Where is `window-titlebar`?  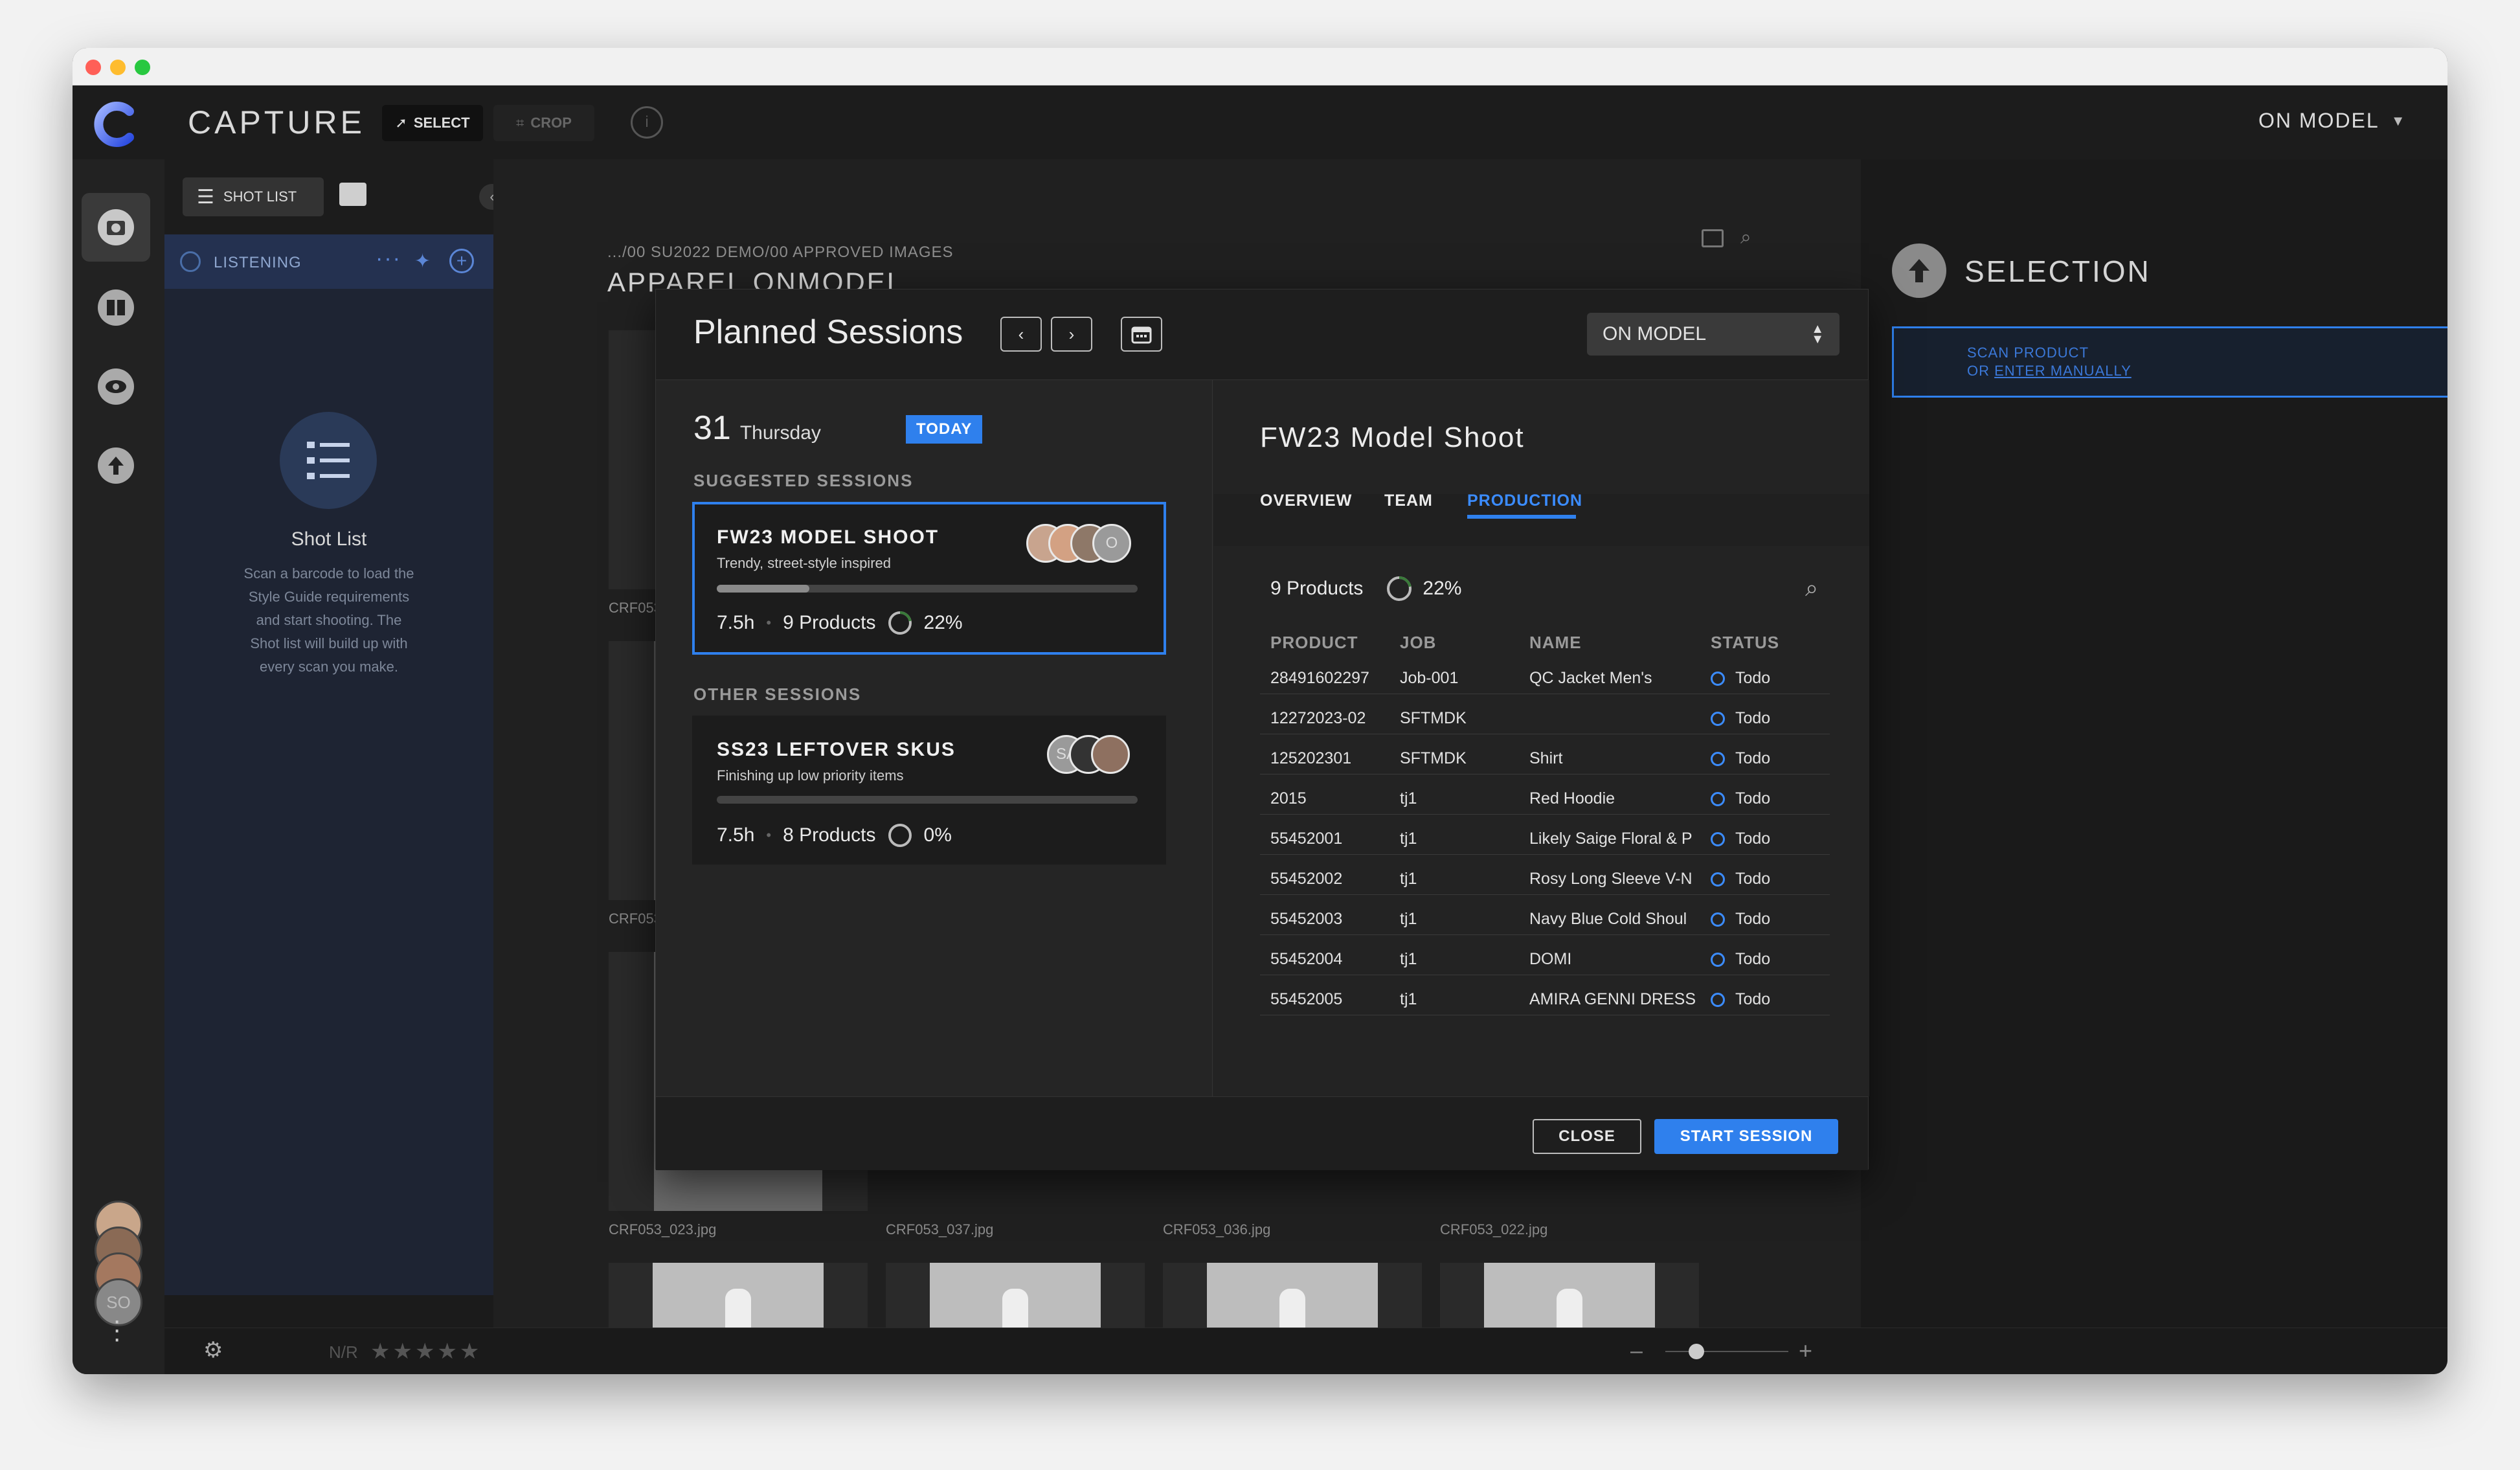
window-titlebar is located at coordinates (1260, 66).